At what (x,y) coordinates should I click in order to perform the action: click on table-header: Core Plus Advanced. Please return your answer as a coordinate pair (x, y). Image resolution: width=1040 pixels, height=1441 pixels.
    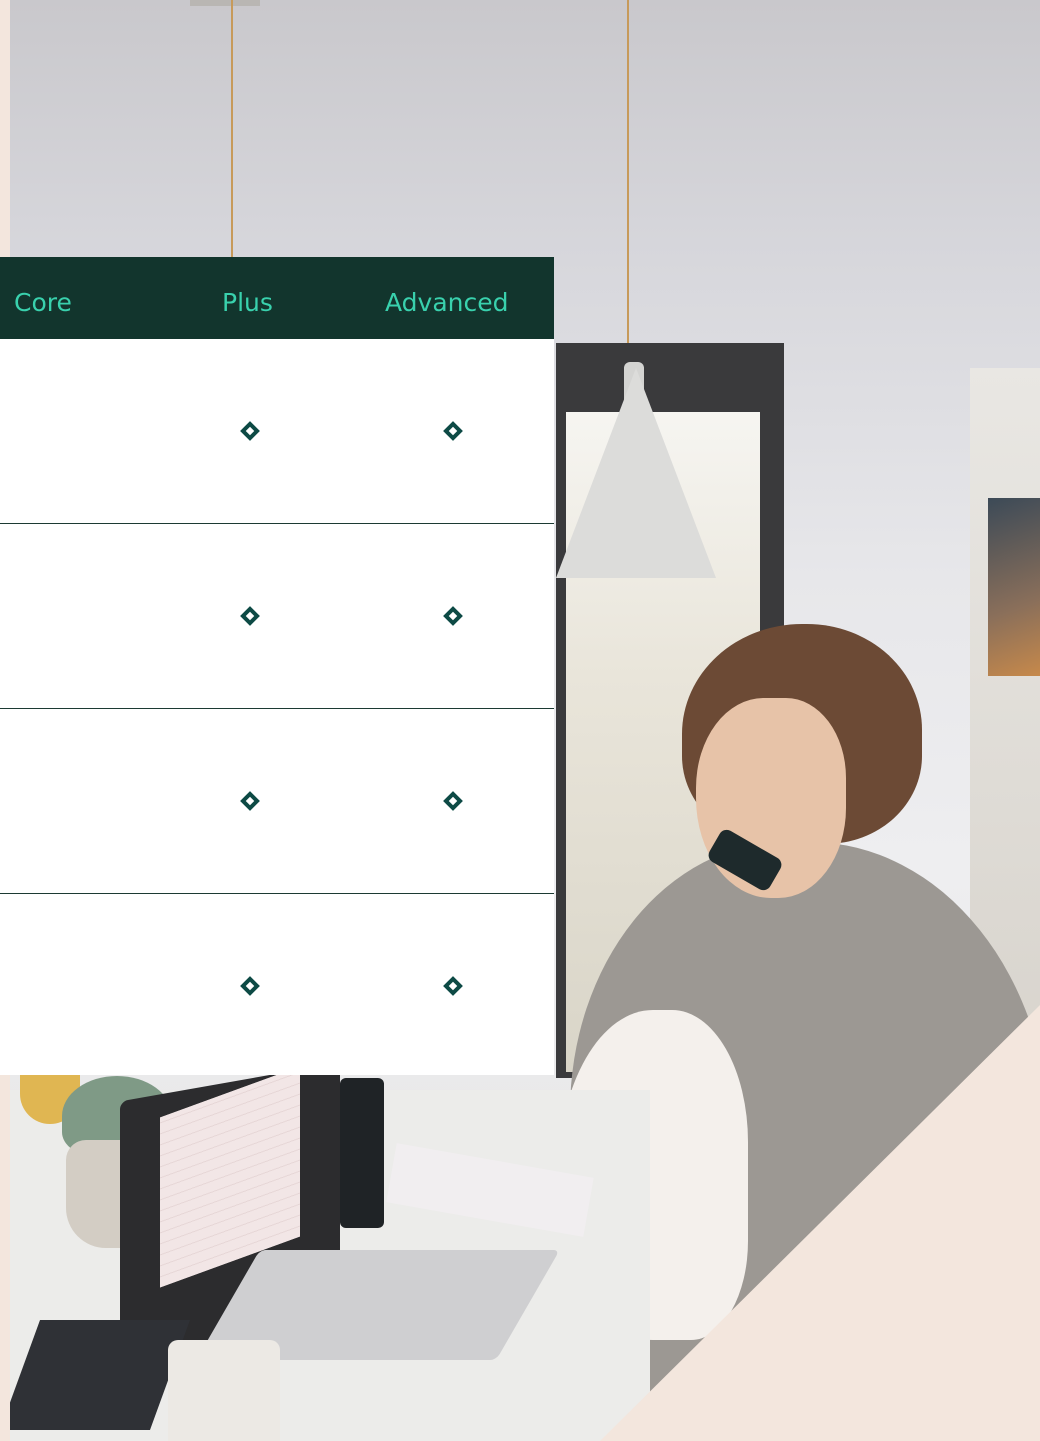
    Looking at the image, I should click on (277, 298).